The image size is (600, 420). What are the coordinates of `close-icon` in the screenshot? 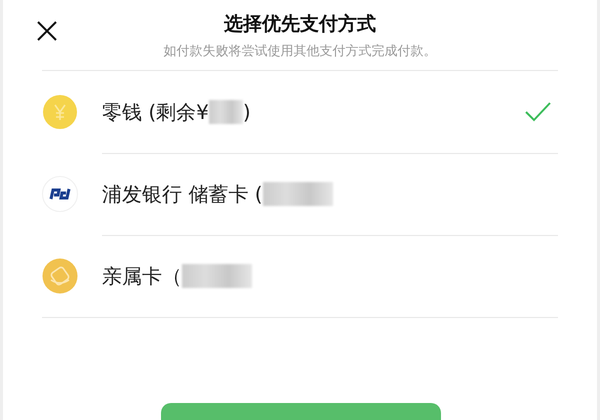 It's located at (47, 31).